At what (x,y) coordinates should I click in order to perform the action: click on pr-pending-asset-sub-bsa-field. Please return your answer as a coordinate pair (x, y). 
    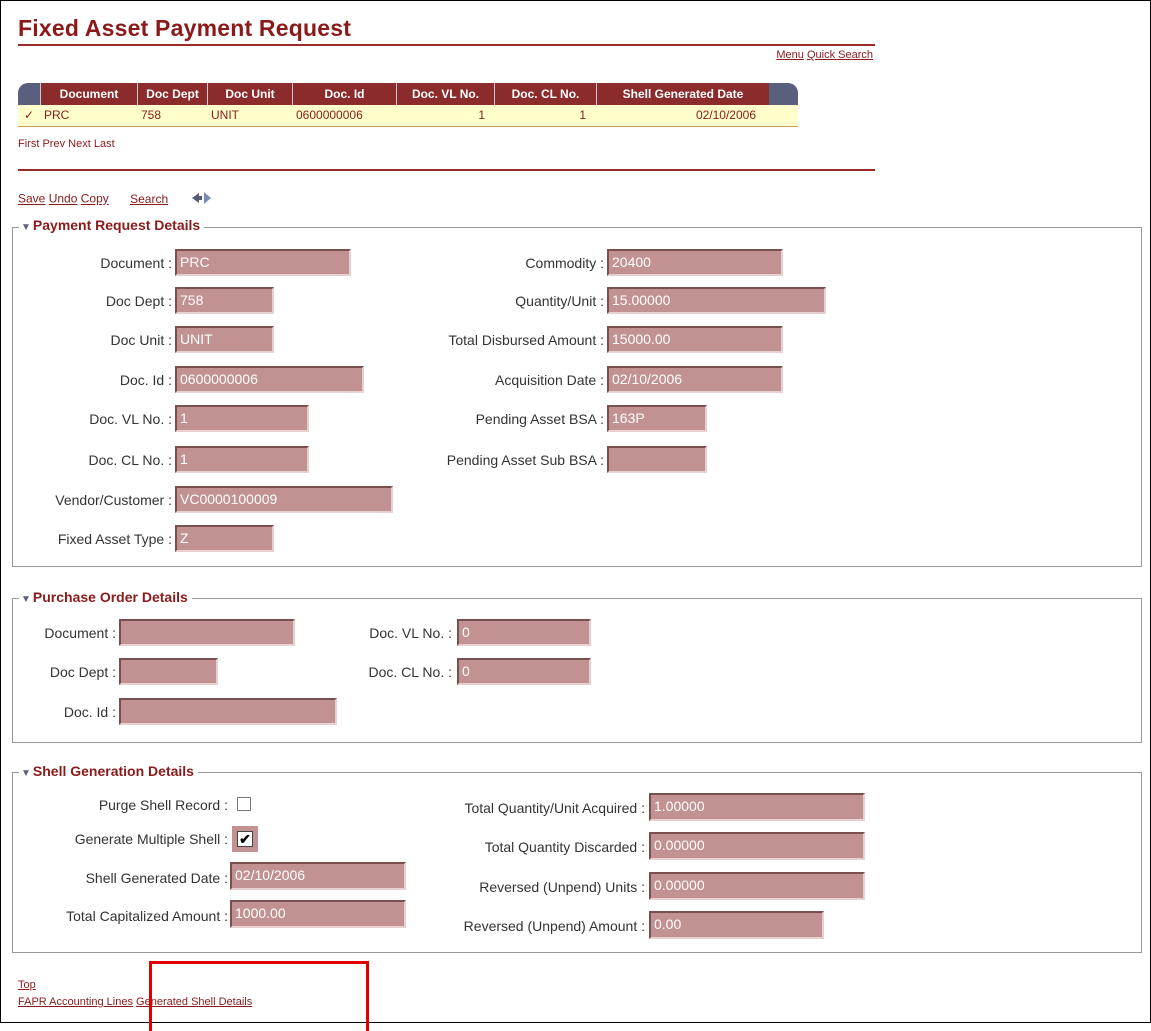
    Looking at the image, I should click on (657, 459).